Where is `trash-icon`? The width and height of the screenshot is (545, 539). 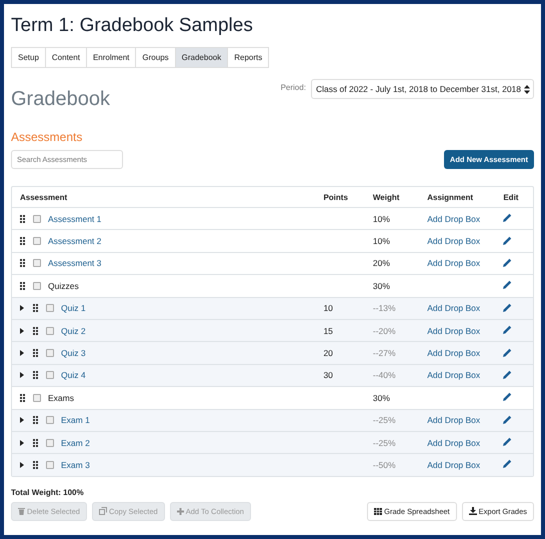 trash-icon is located at coordinates (21, 511).